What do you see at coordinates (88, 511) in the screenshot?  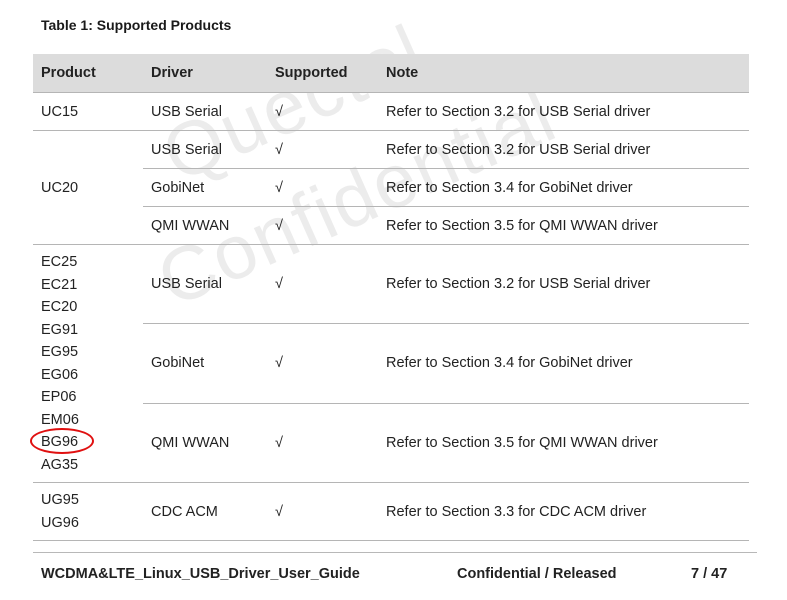 I see `product-list-cell: UG95 UG96` at bounding box center [88, 511].